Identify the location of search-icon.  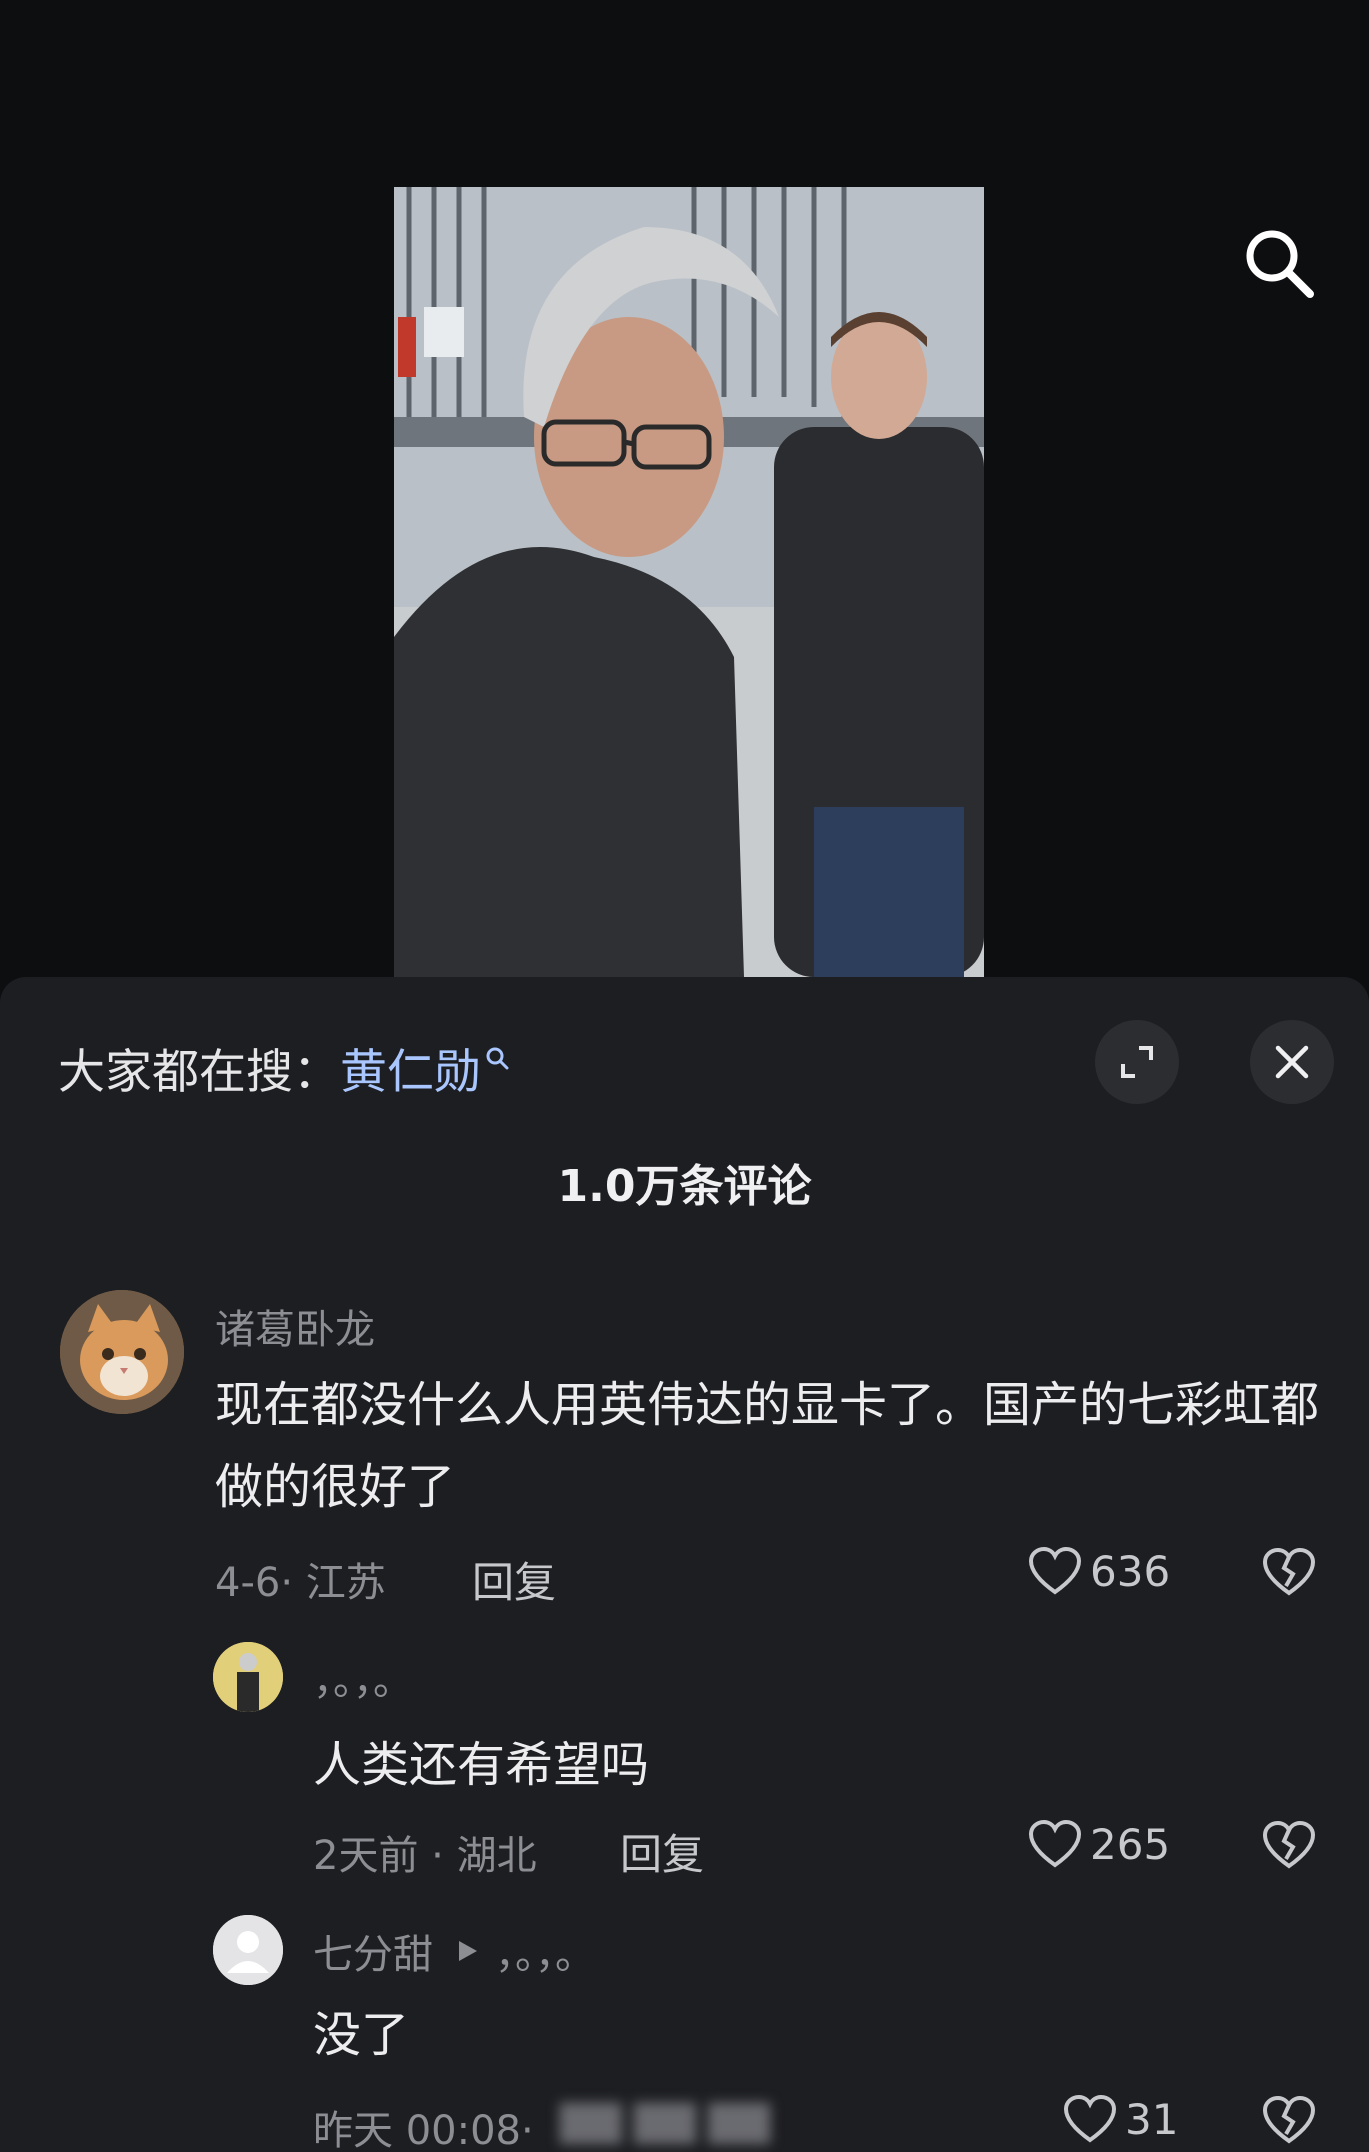
(1280, 264).